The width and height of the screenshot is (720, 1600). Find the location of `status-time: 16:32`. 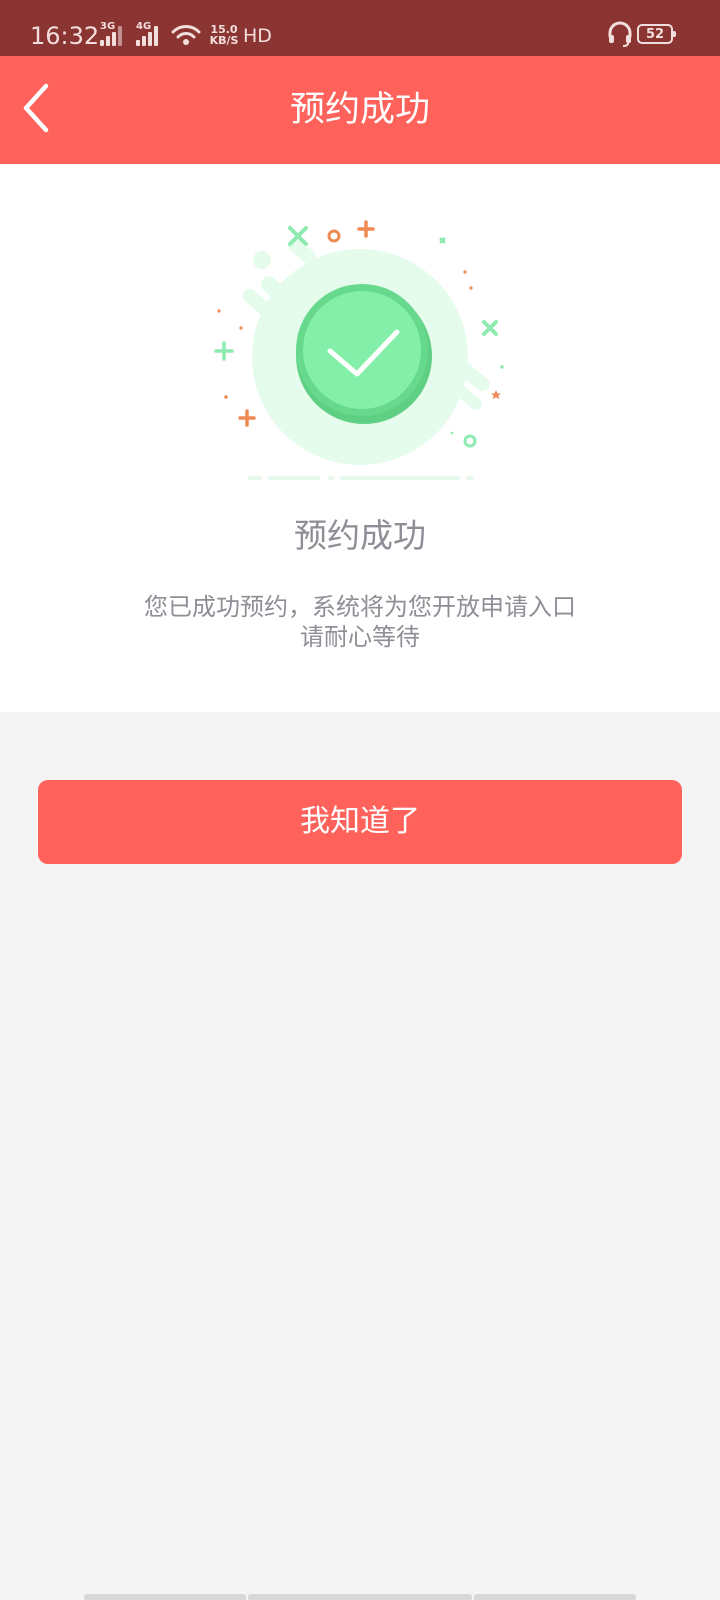

status-time: 16:32 is located at coordinates (65, 36).